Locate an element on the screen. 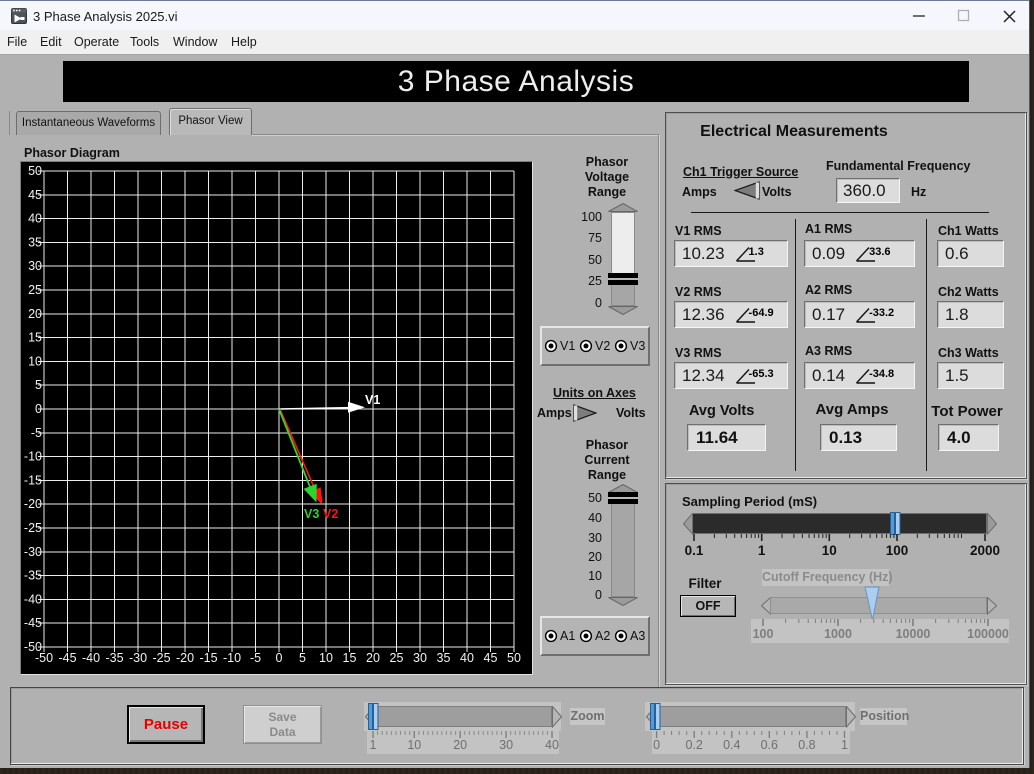 This screenshot has width=1034, height=774. svg-text: V1 is located at coordinates (372, 400).